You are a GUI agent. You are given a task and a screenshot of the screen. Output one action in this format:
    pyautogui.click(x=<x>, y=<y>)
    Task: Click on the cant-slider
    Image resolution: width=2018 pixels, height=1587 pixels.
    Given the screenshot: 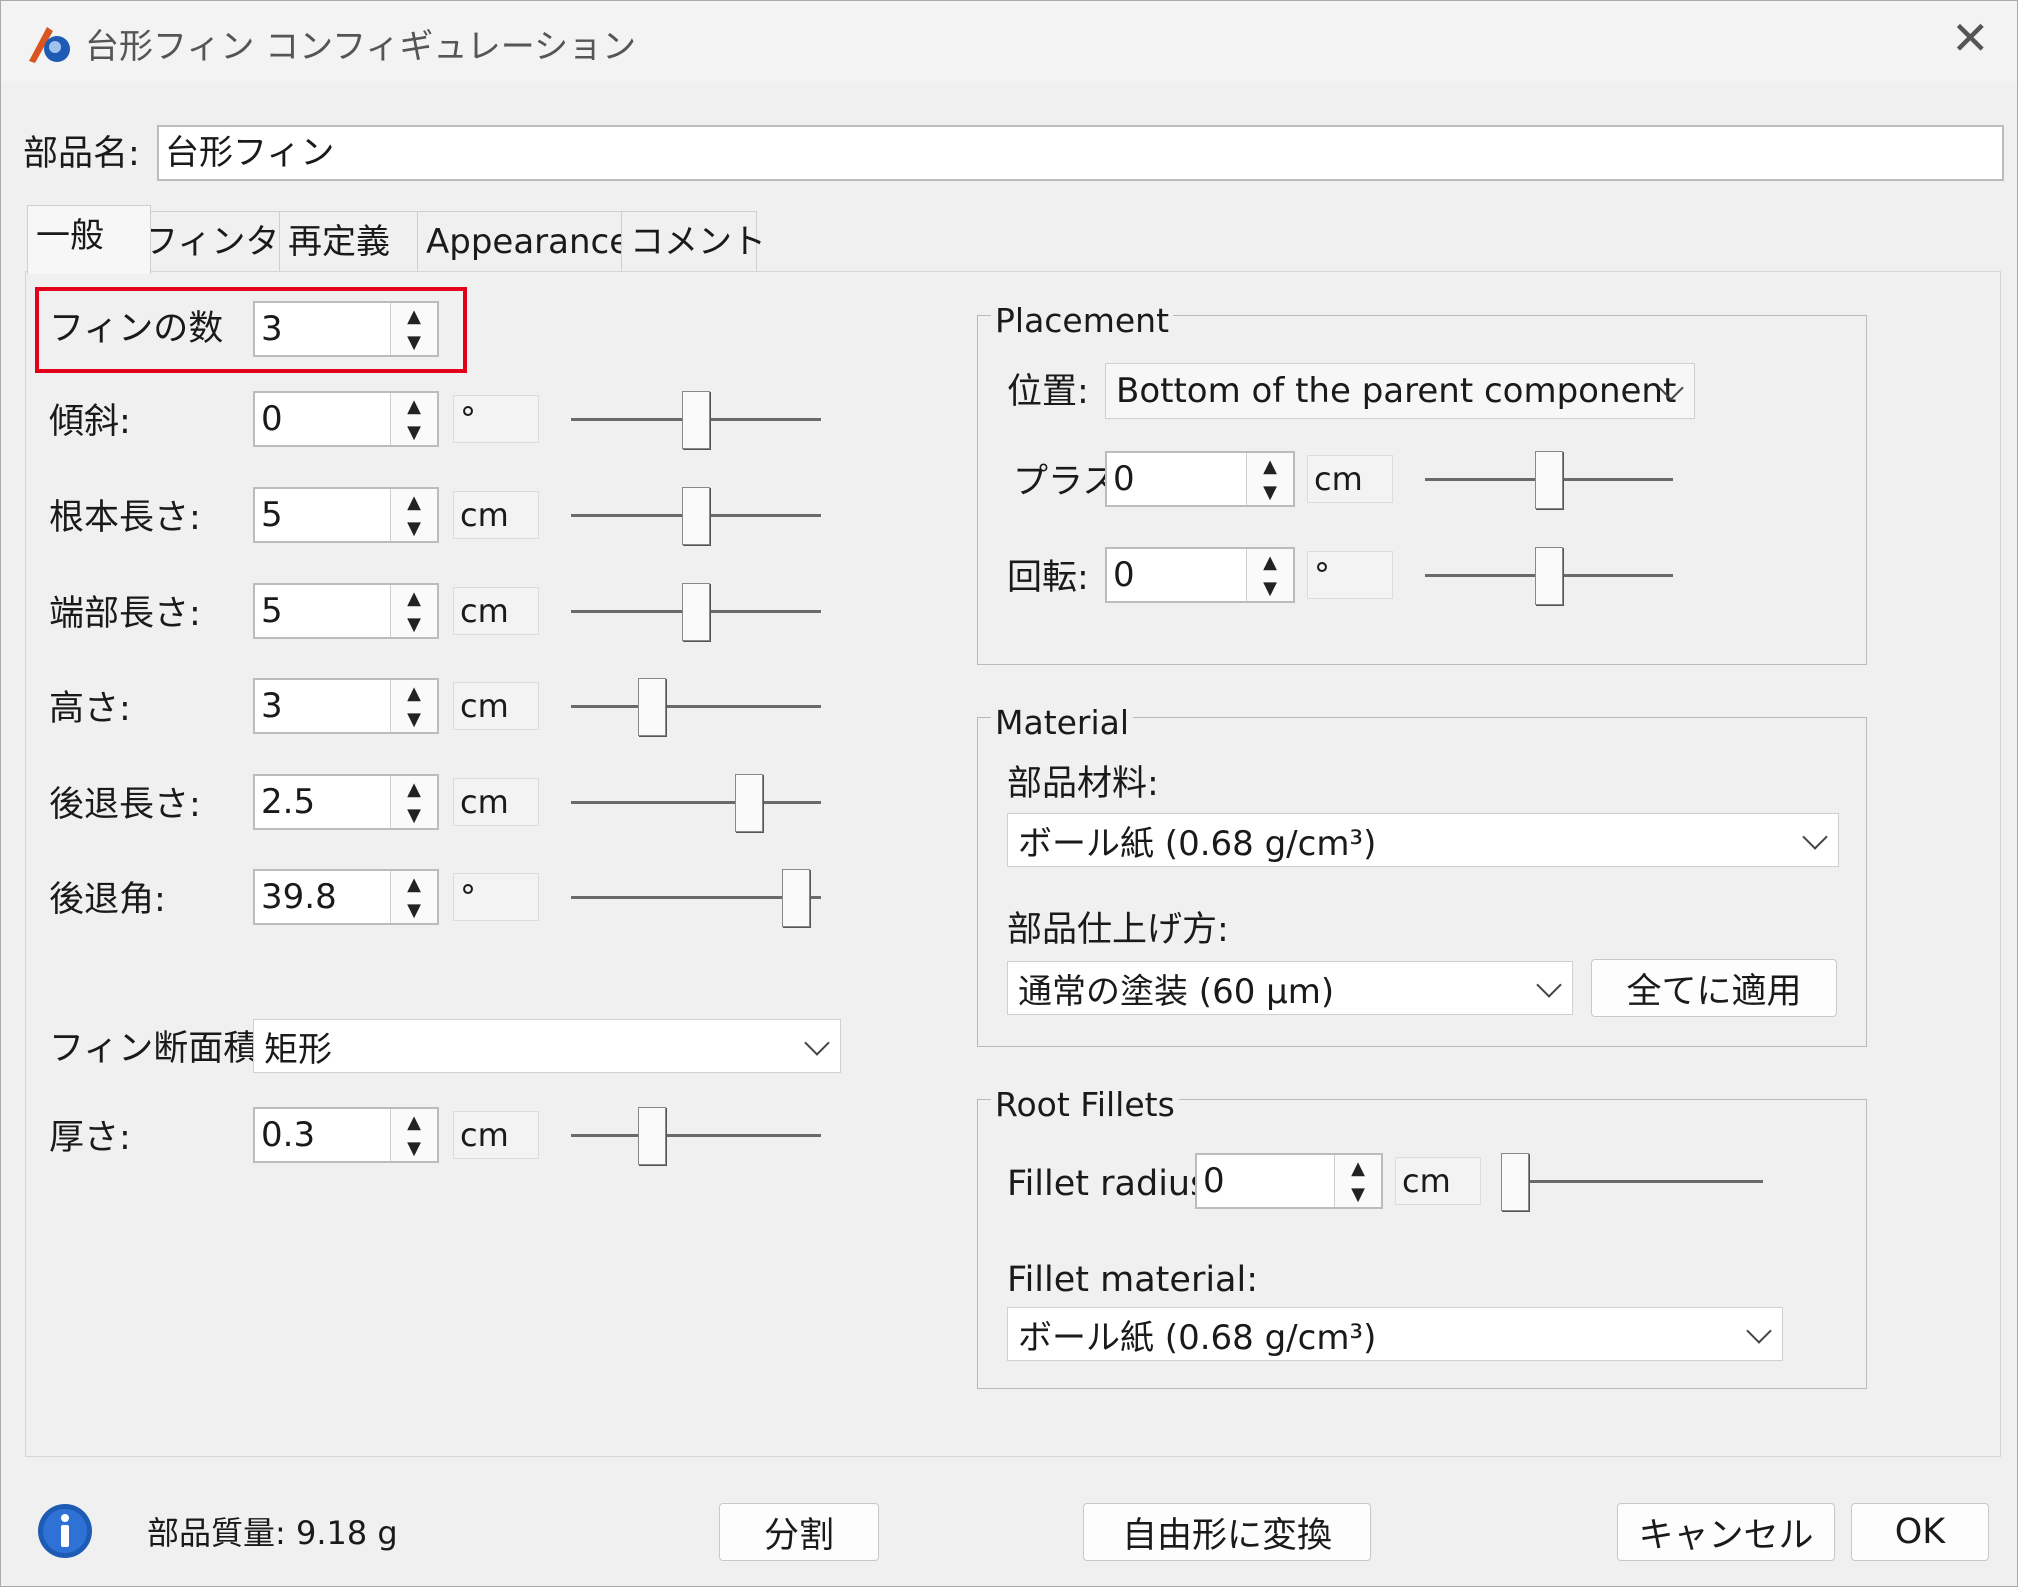 What is the action you would take?
    pyautogui.click(x=696, y=420)
    